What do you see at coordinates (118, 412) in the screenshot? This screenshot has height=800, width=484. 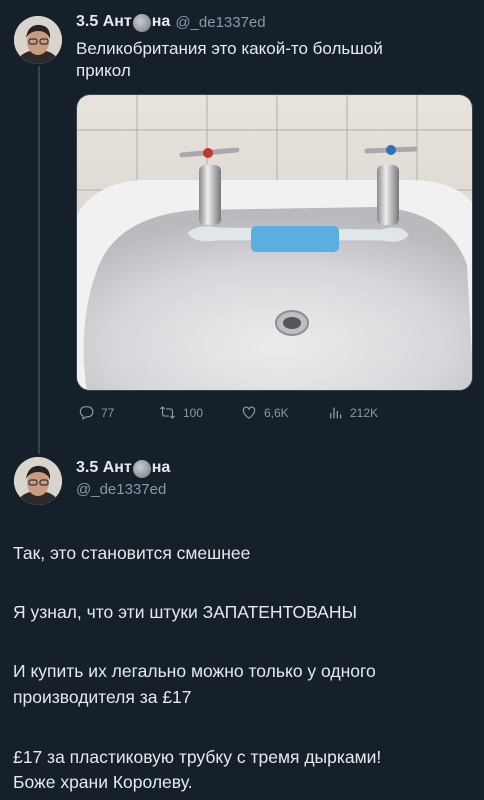 I see `reply-action: 77` at bounding box center [118, 412].